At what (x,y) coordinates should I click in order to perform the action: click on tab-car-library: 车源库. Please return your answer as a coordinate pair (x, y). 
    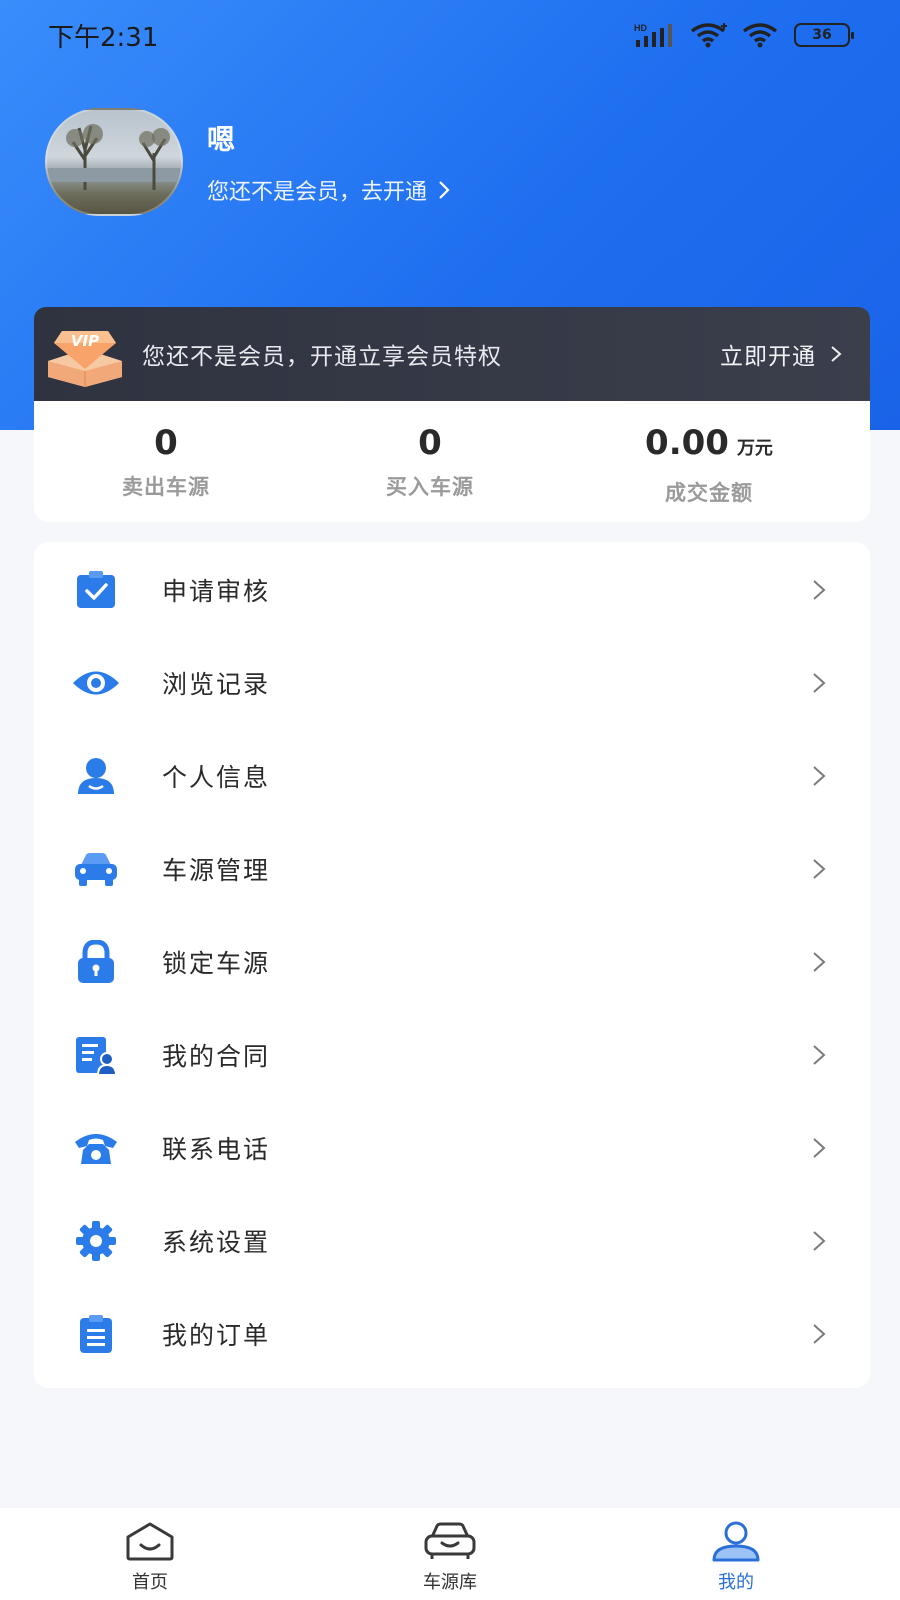
    Looking at the image, I should click on (450, 1554).